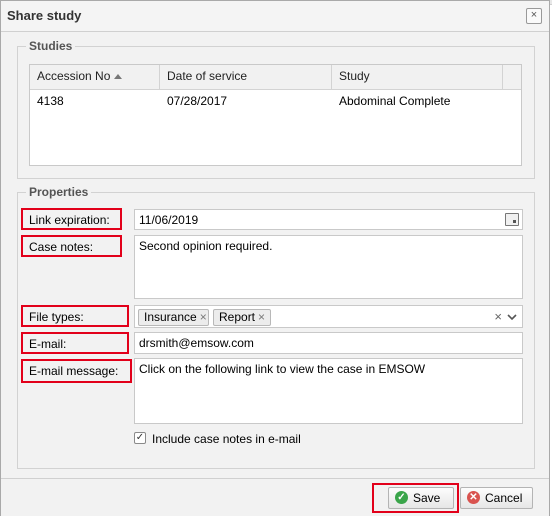 The image size is (552, 518). What do you see at coordinates (56, 317) in the screenshot?
I see `file-types-label: File types:` at bounding box center [56, 317].